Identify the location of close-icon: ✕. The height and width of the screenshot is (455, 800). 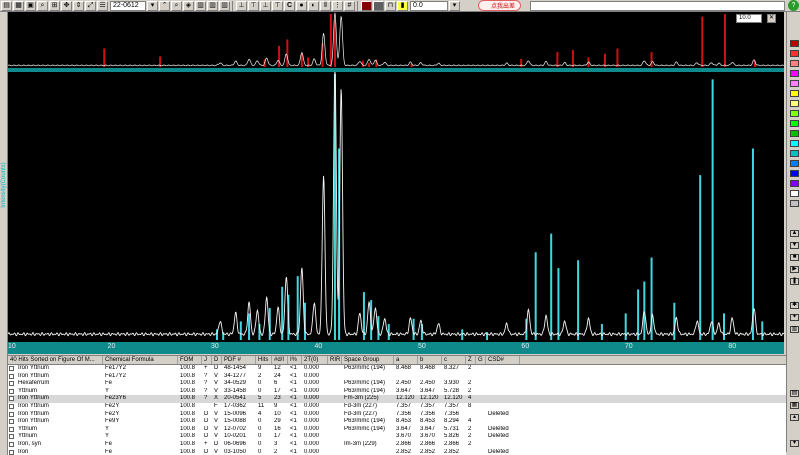
(771, 18).